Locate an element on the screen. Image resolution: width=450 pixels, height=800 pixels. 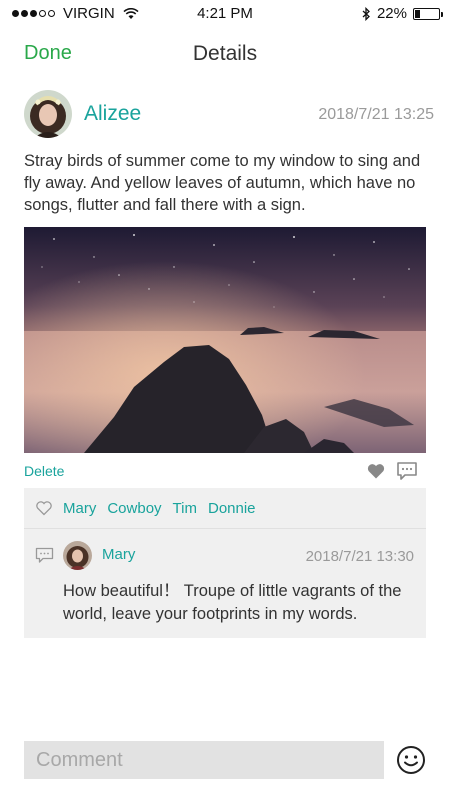
likes-names: Mary Cowboy Tim Donnie is located at coordinates (159, 508).